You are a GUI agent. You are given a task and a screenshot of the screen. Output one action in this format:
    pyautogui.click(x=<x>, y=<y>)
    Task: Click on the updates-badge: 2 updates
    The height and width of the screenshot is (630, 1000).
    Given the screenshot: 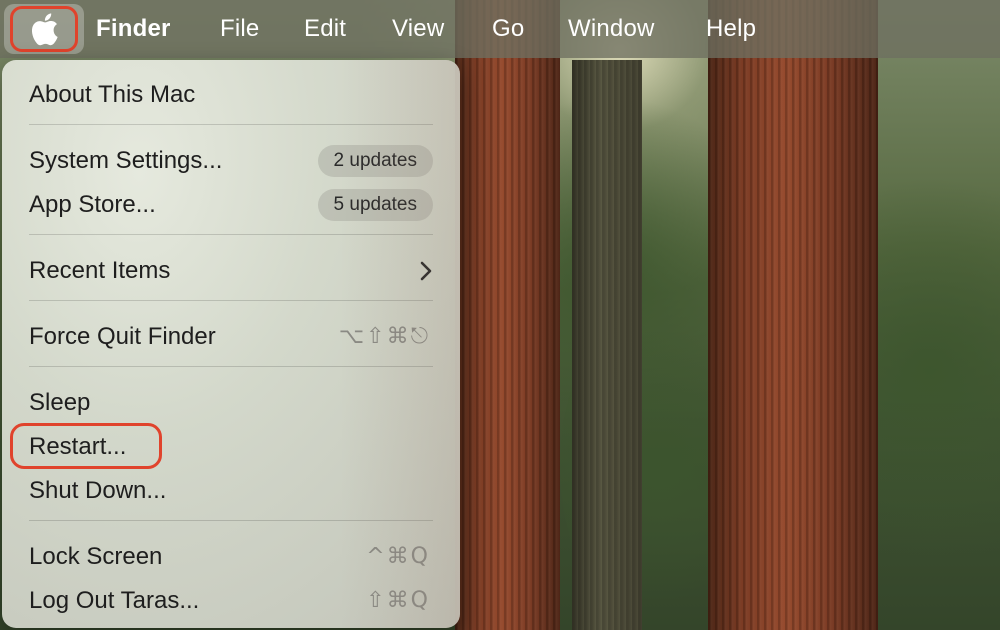 What is the action you would take?
    pyautogui.click(x=375, y=161)
    